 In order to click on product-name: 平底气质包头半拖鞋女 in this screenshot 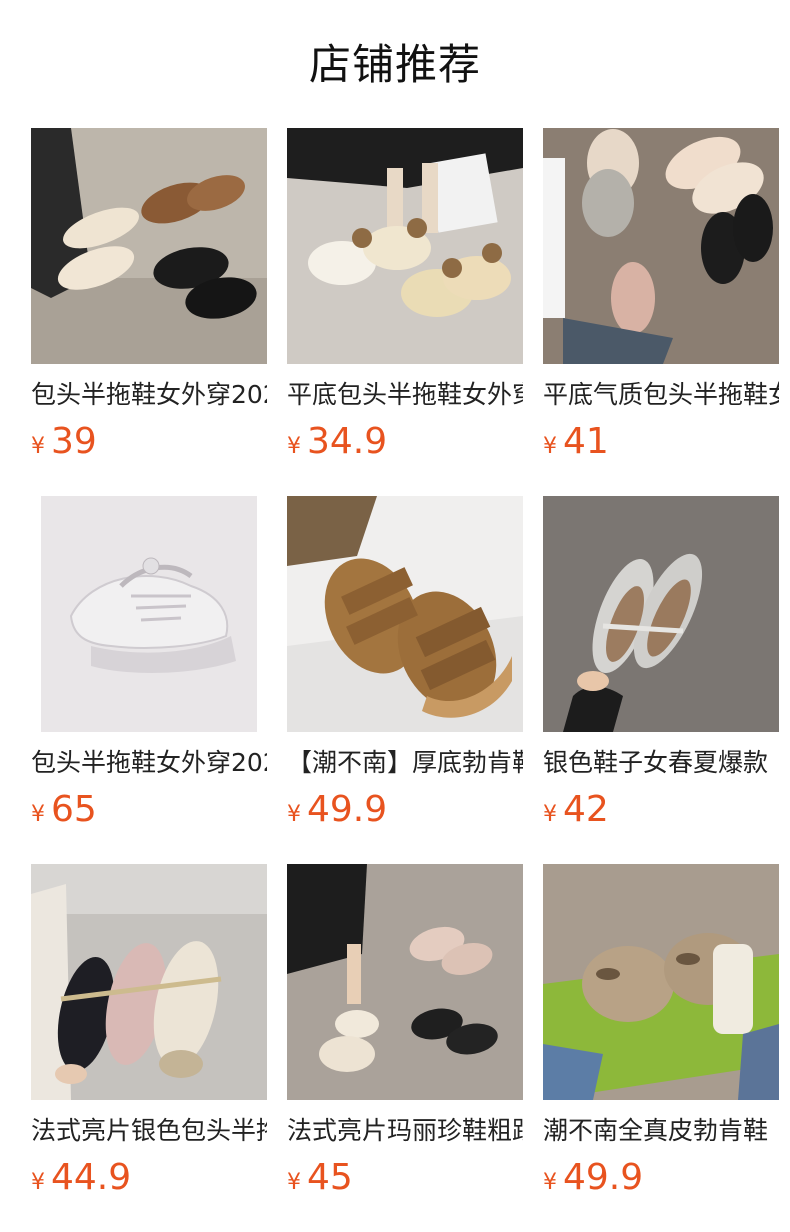, I will do `click(661, 395)`.